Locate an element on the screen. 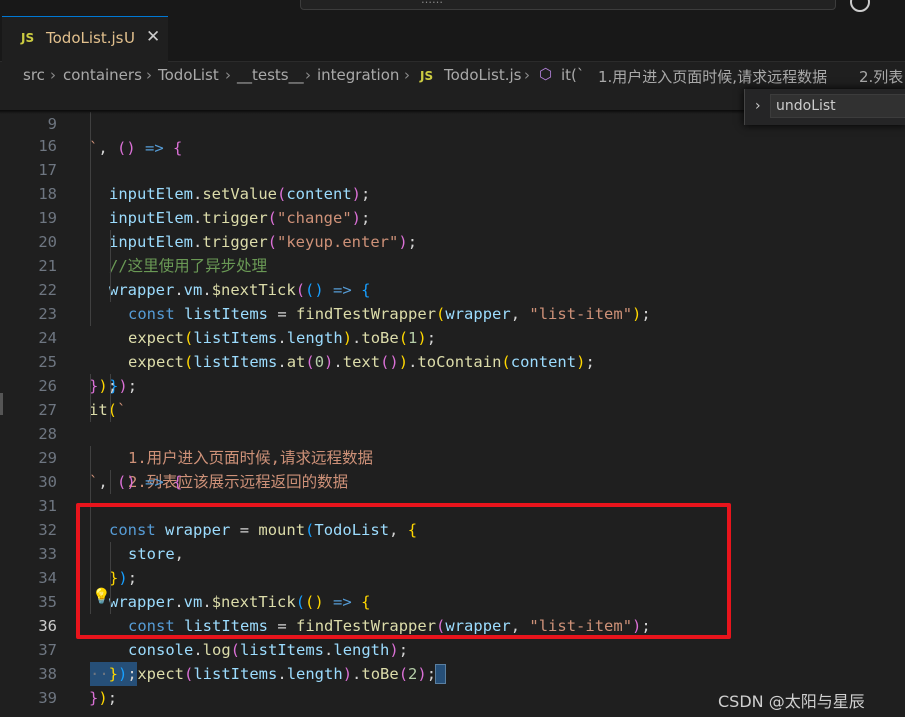 This screenshot has height=717, width=905. code-line: 29 `, () => { is located at coordinates (452, 456).